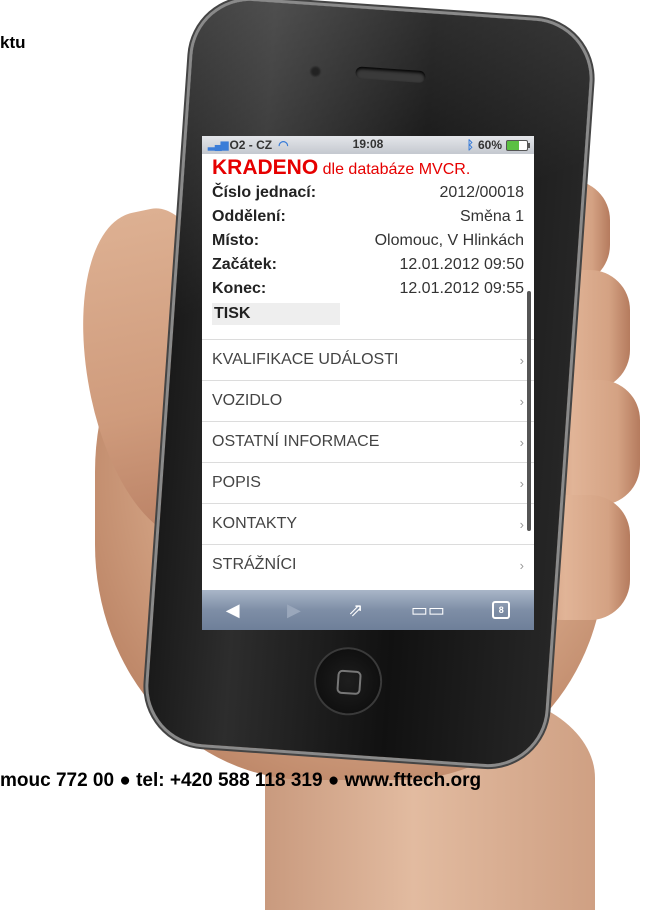 Image resolution: width=658 pixels, height=910 pixels. I want to click on menu-item-label: POPIS, so click(236, 482).